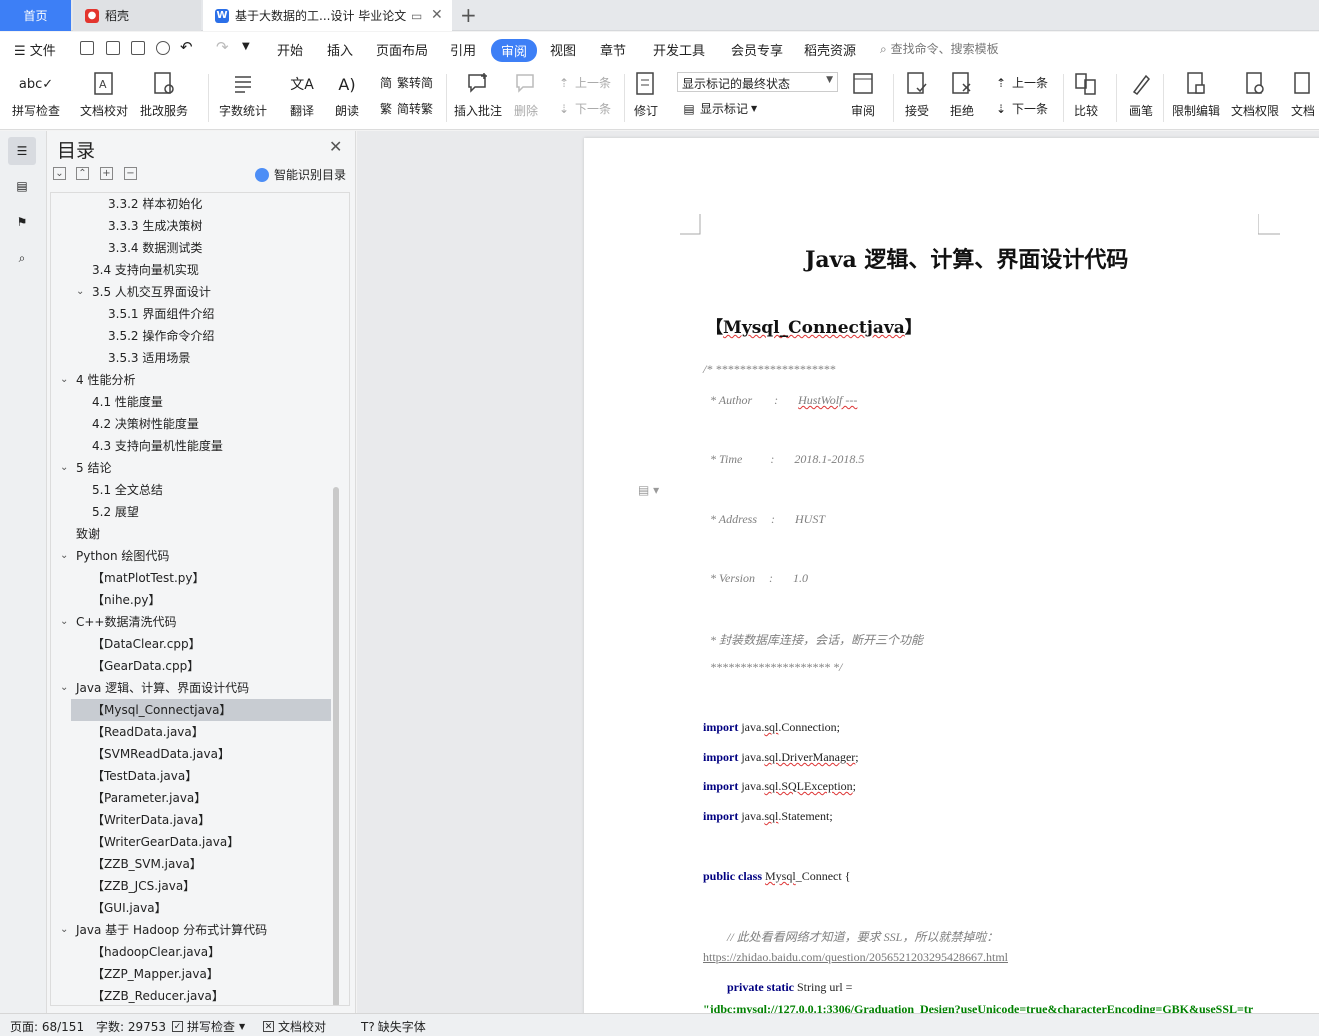  I want to click on toc-item: ⌄ Java 基于 Hadoop 分布式计算代码, so click(191, 930).